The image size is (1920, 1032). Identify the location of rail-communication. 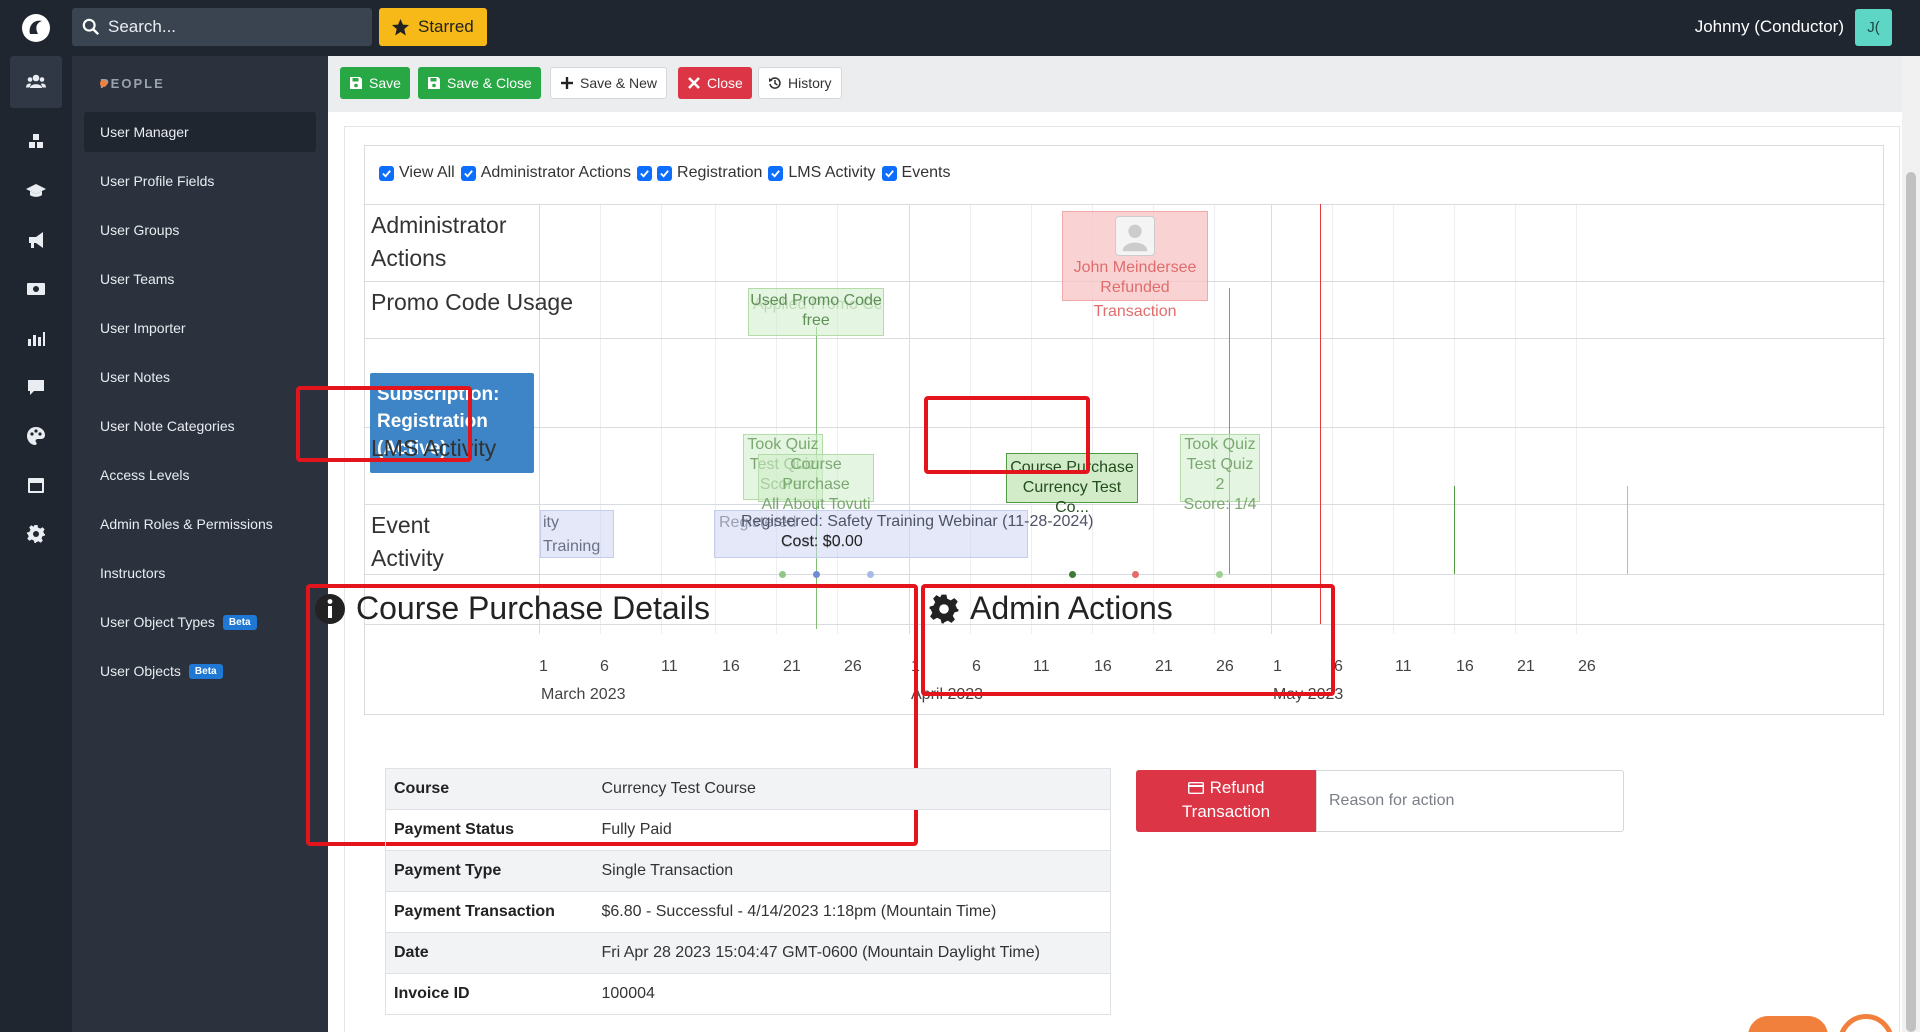
(36, 387).